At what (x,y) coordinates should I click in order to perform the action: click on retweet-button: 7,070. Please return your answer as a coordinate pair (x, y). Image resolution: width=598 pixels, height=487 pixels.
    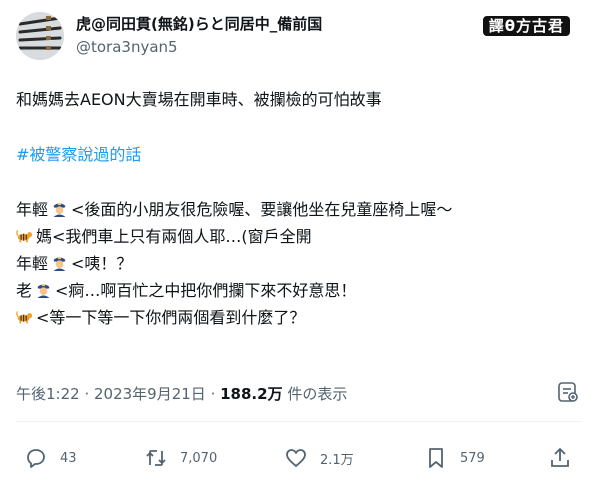
    Looking at the image, I should click on (180, 458).